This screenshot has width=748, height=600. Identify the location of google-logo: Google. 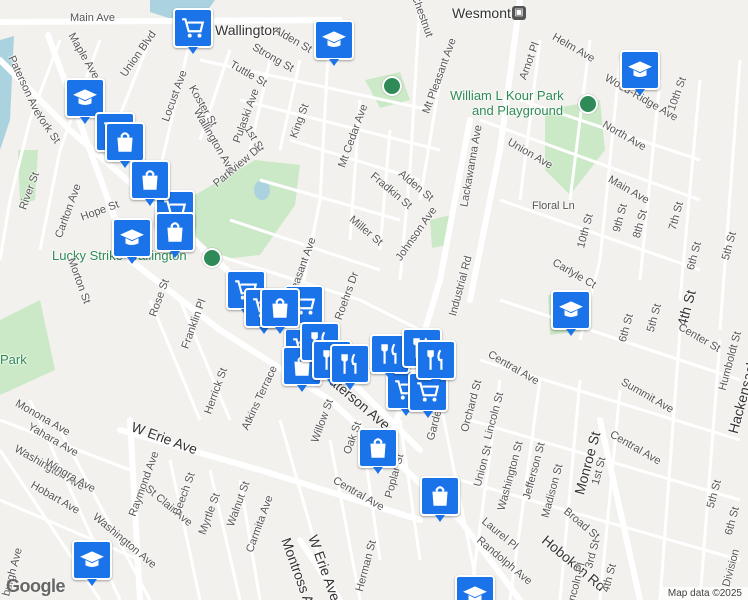
(36, 586).